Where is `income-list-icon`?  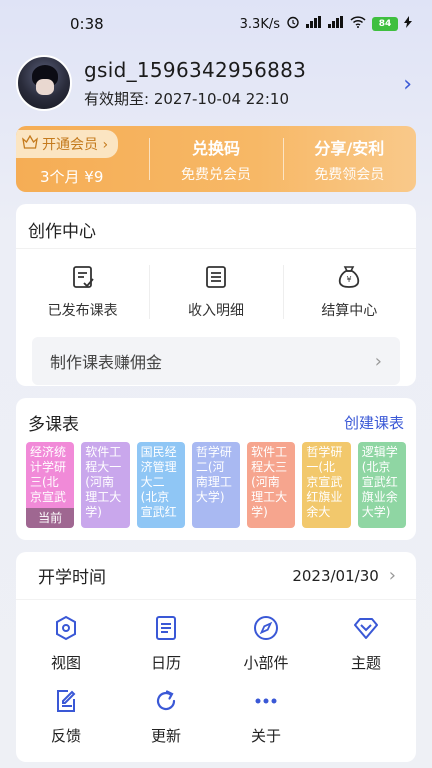
income-list-icon is located at coordinates (216, 279).